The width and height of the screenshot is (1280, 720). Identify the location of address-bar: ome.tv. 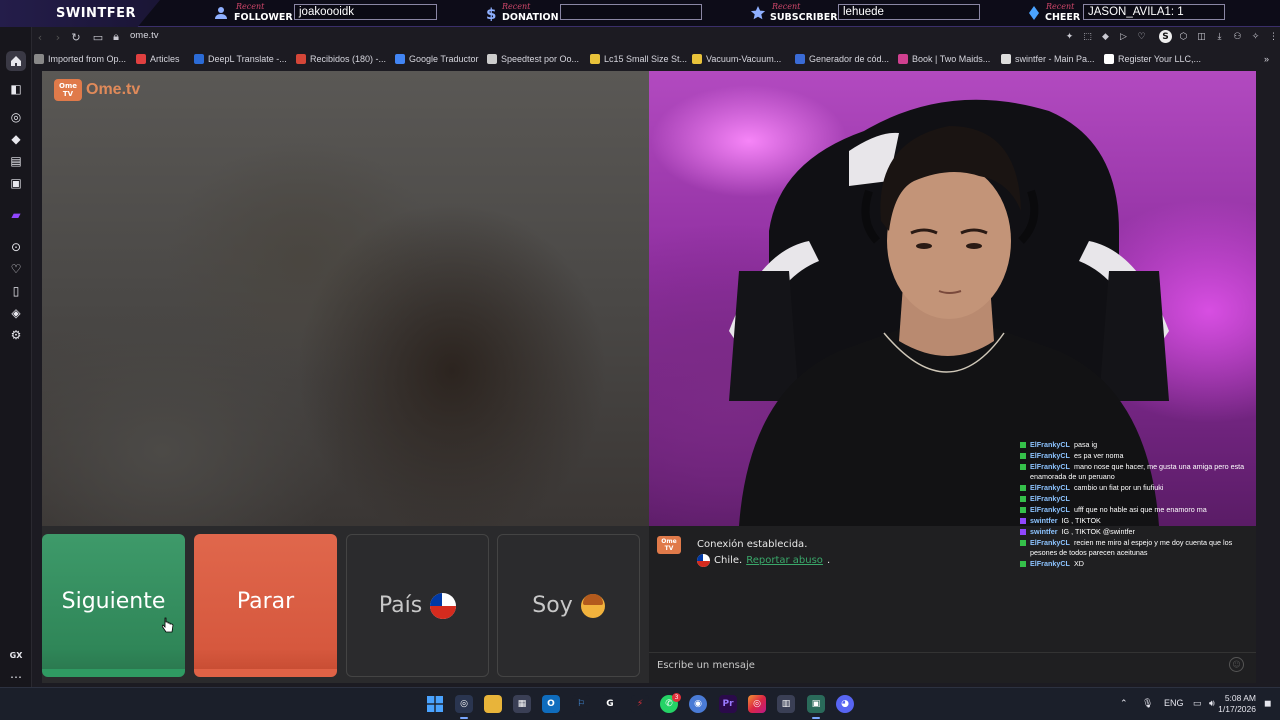
(144, 35).